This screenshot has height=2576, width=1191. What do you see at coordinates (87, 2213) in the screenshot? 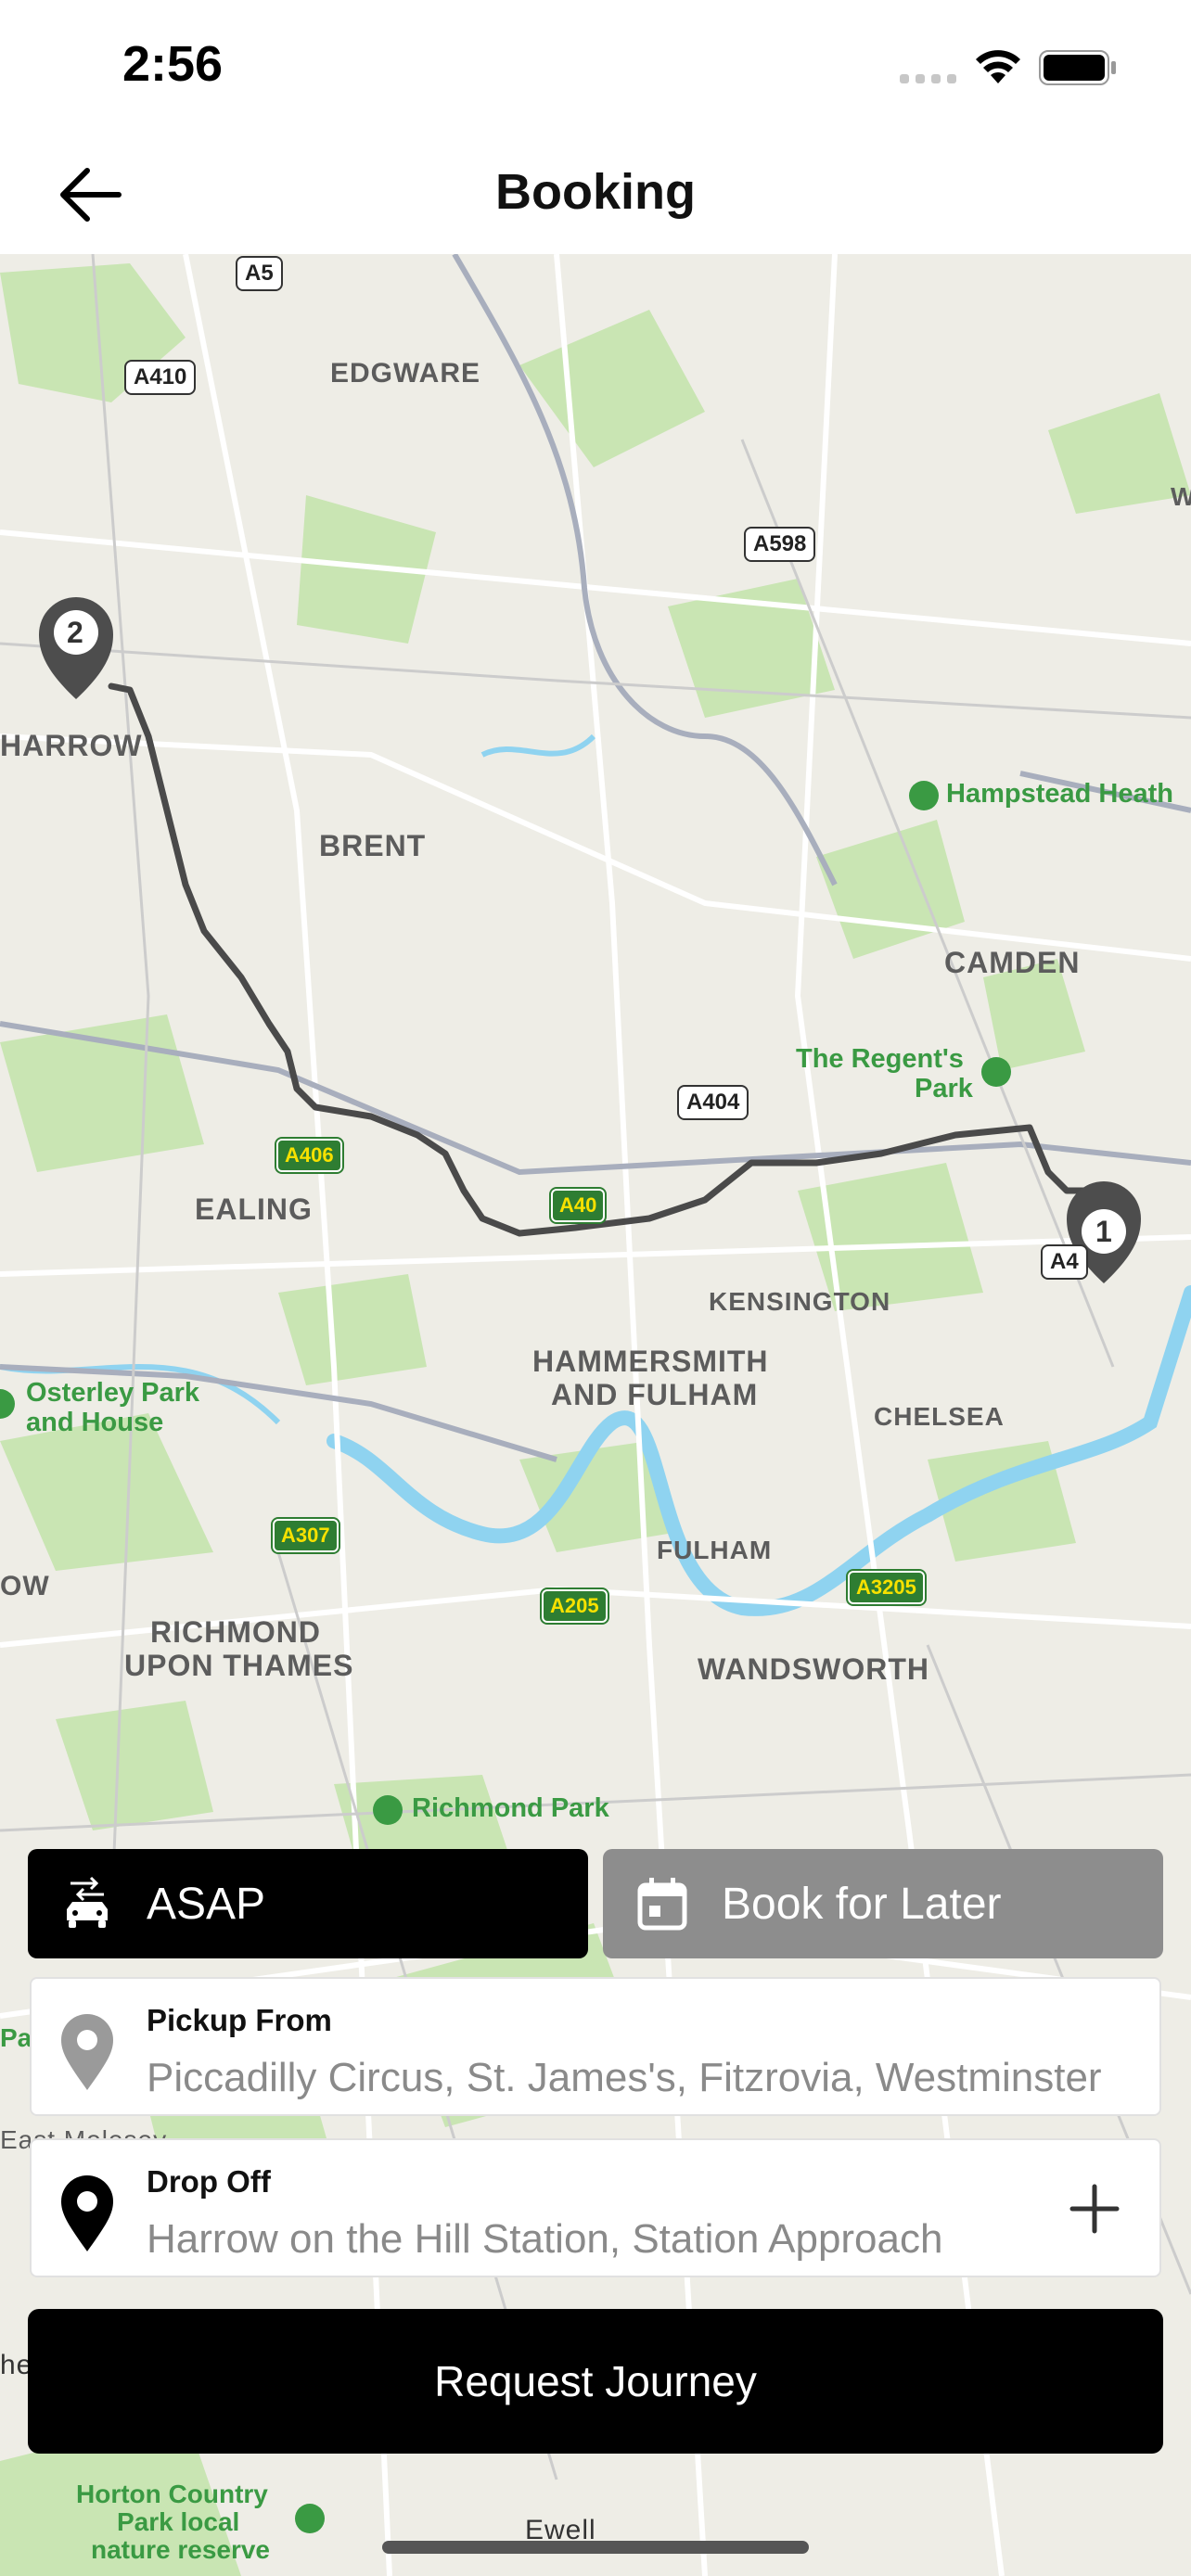
I see `dropoff-pin-icon` at bounding box center [87, 2213].